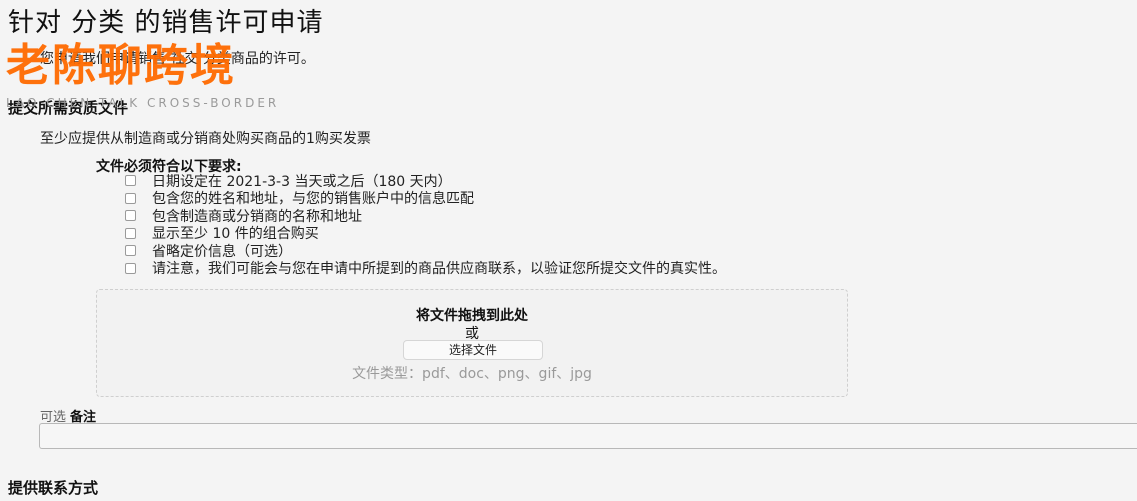 The height and width of the screenshot is (501, 1137). What do you see at coordinates (425, 181) in the screenshot?
I see `requirement-item: 日期设定在 2021-3-3 当天或之后（180 天内）` at bounding box center [425, 181].